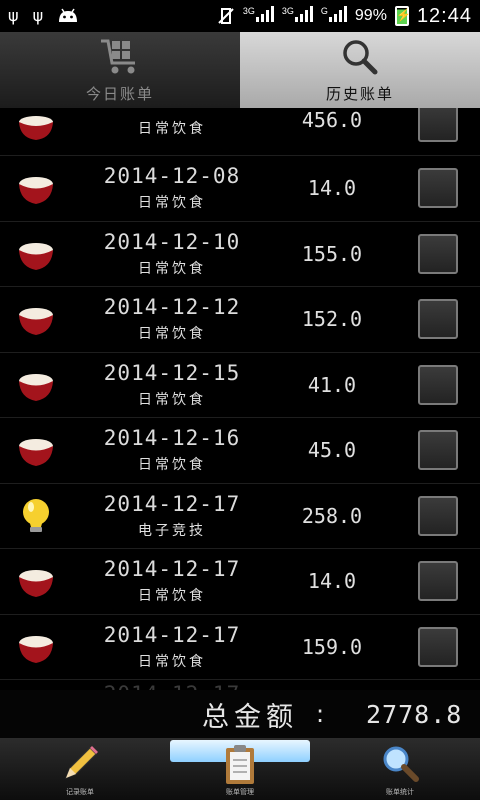  I want to click on record-info: 2014-12-10 日常饮食, so click(172, 254).